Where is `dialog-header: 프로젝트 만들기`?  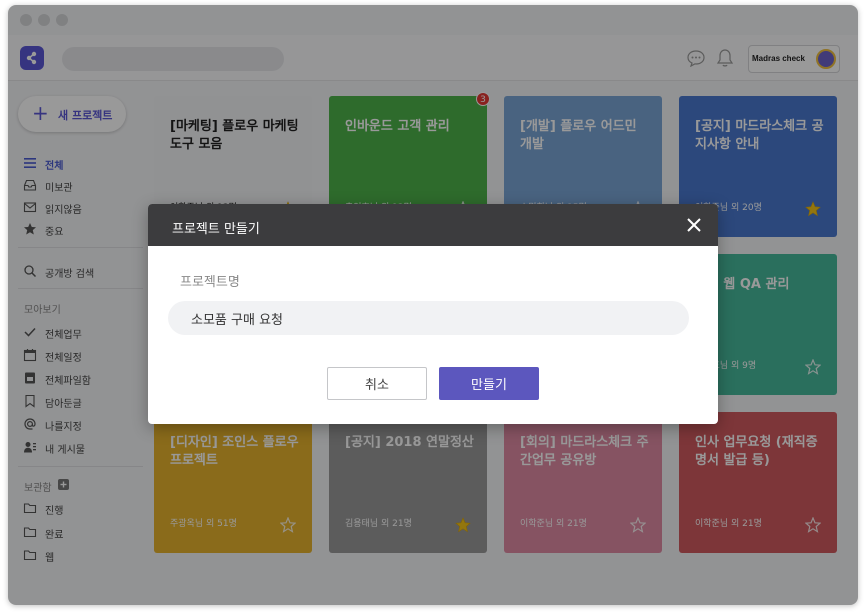 dialog-header: 프로젝트 만들기 is located at coordinates (433, 225).